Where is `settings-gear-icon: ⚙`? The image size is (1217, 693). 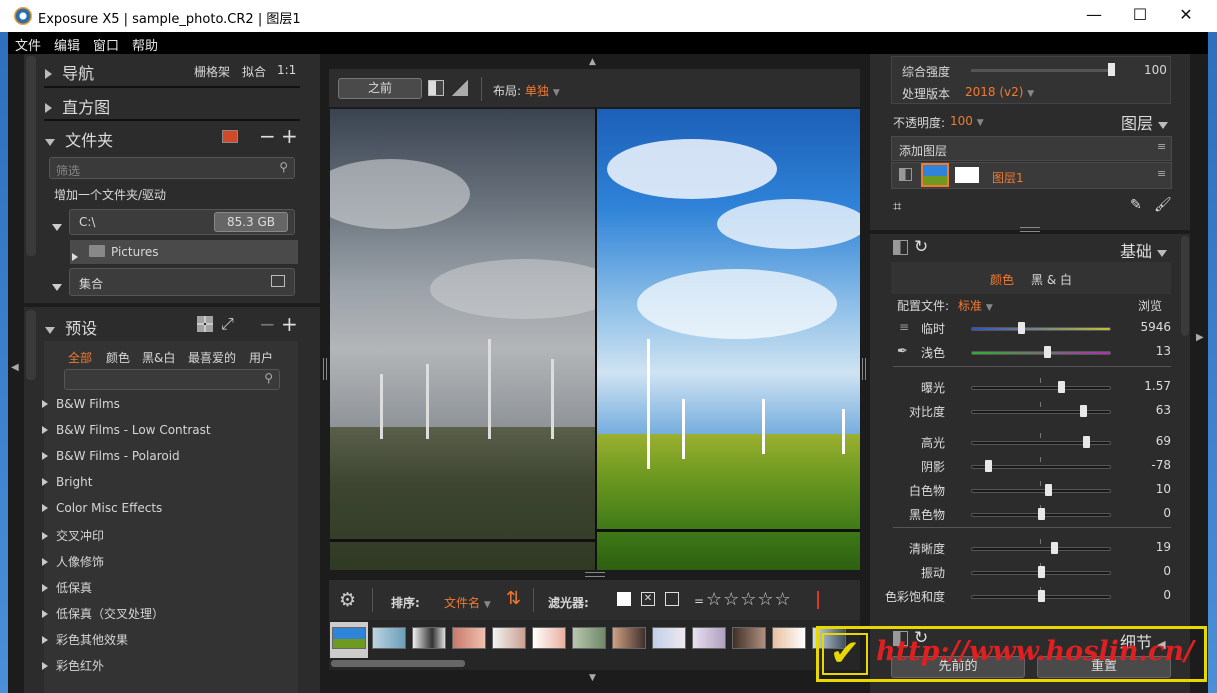 settings-gear-icon: ⚙ is located at coordinates (347, 600).